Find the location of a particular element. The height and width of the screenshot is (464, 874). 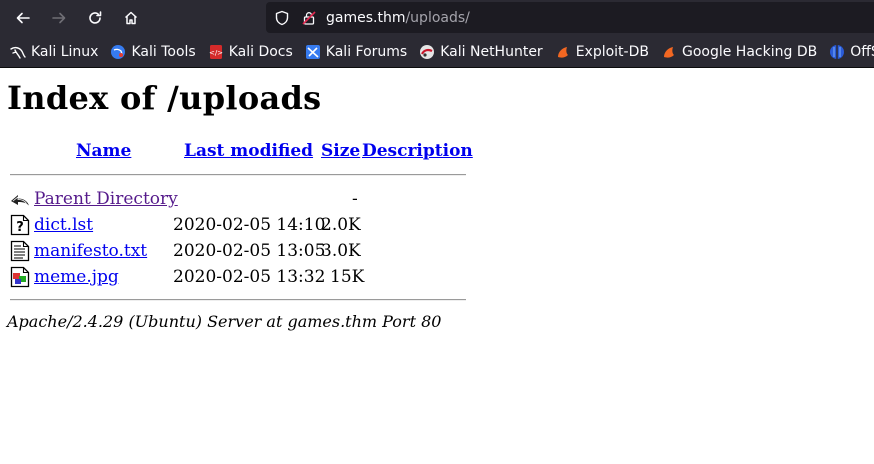

sort-by-modified-link: Last modified is located at coordinates (248, 151).